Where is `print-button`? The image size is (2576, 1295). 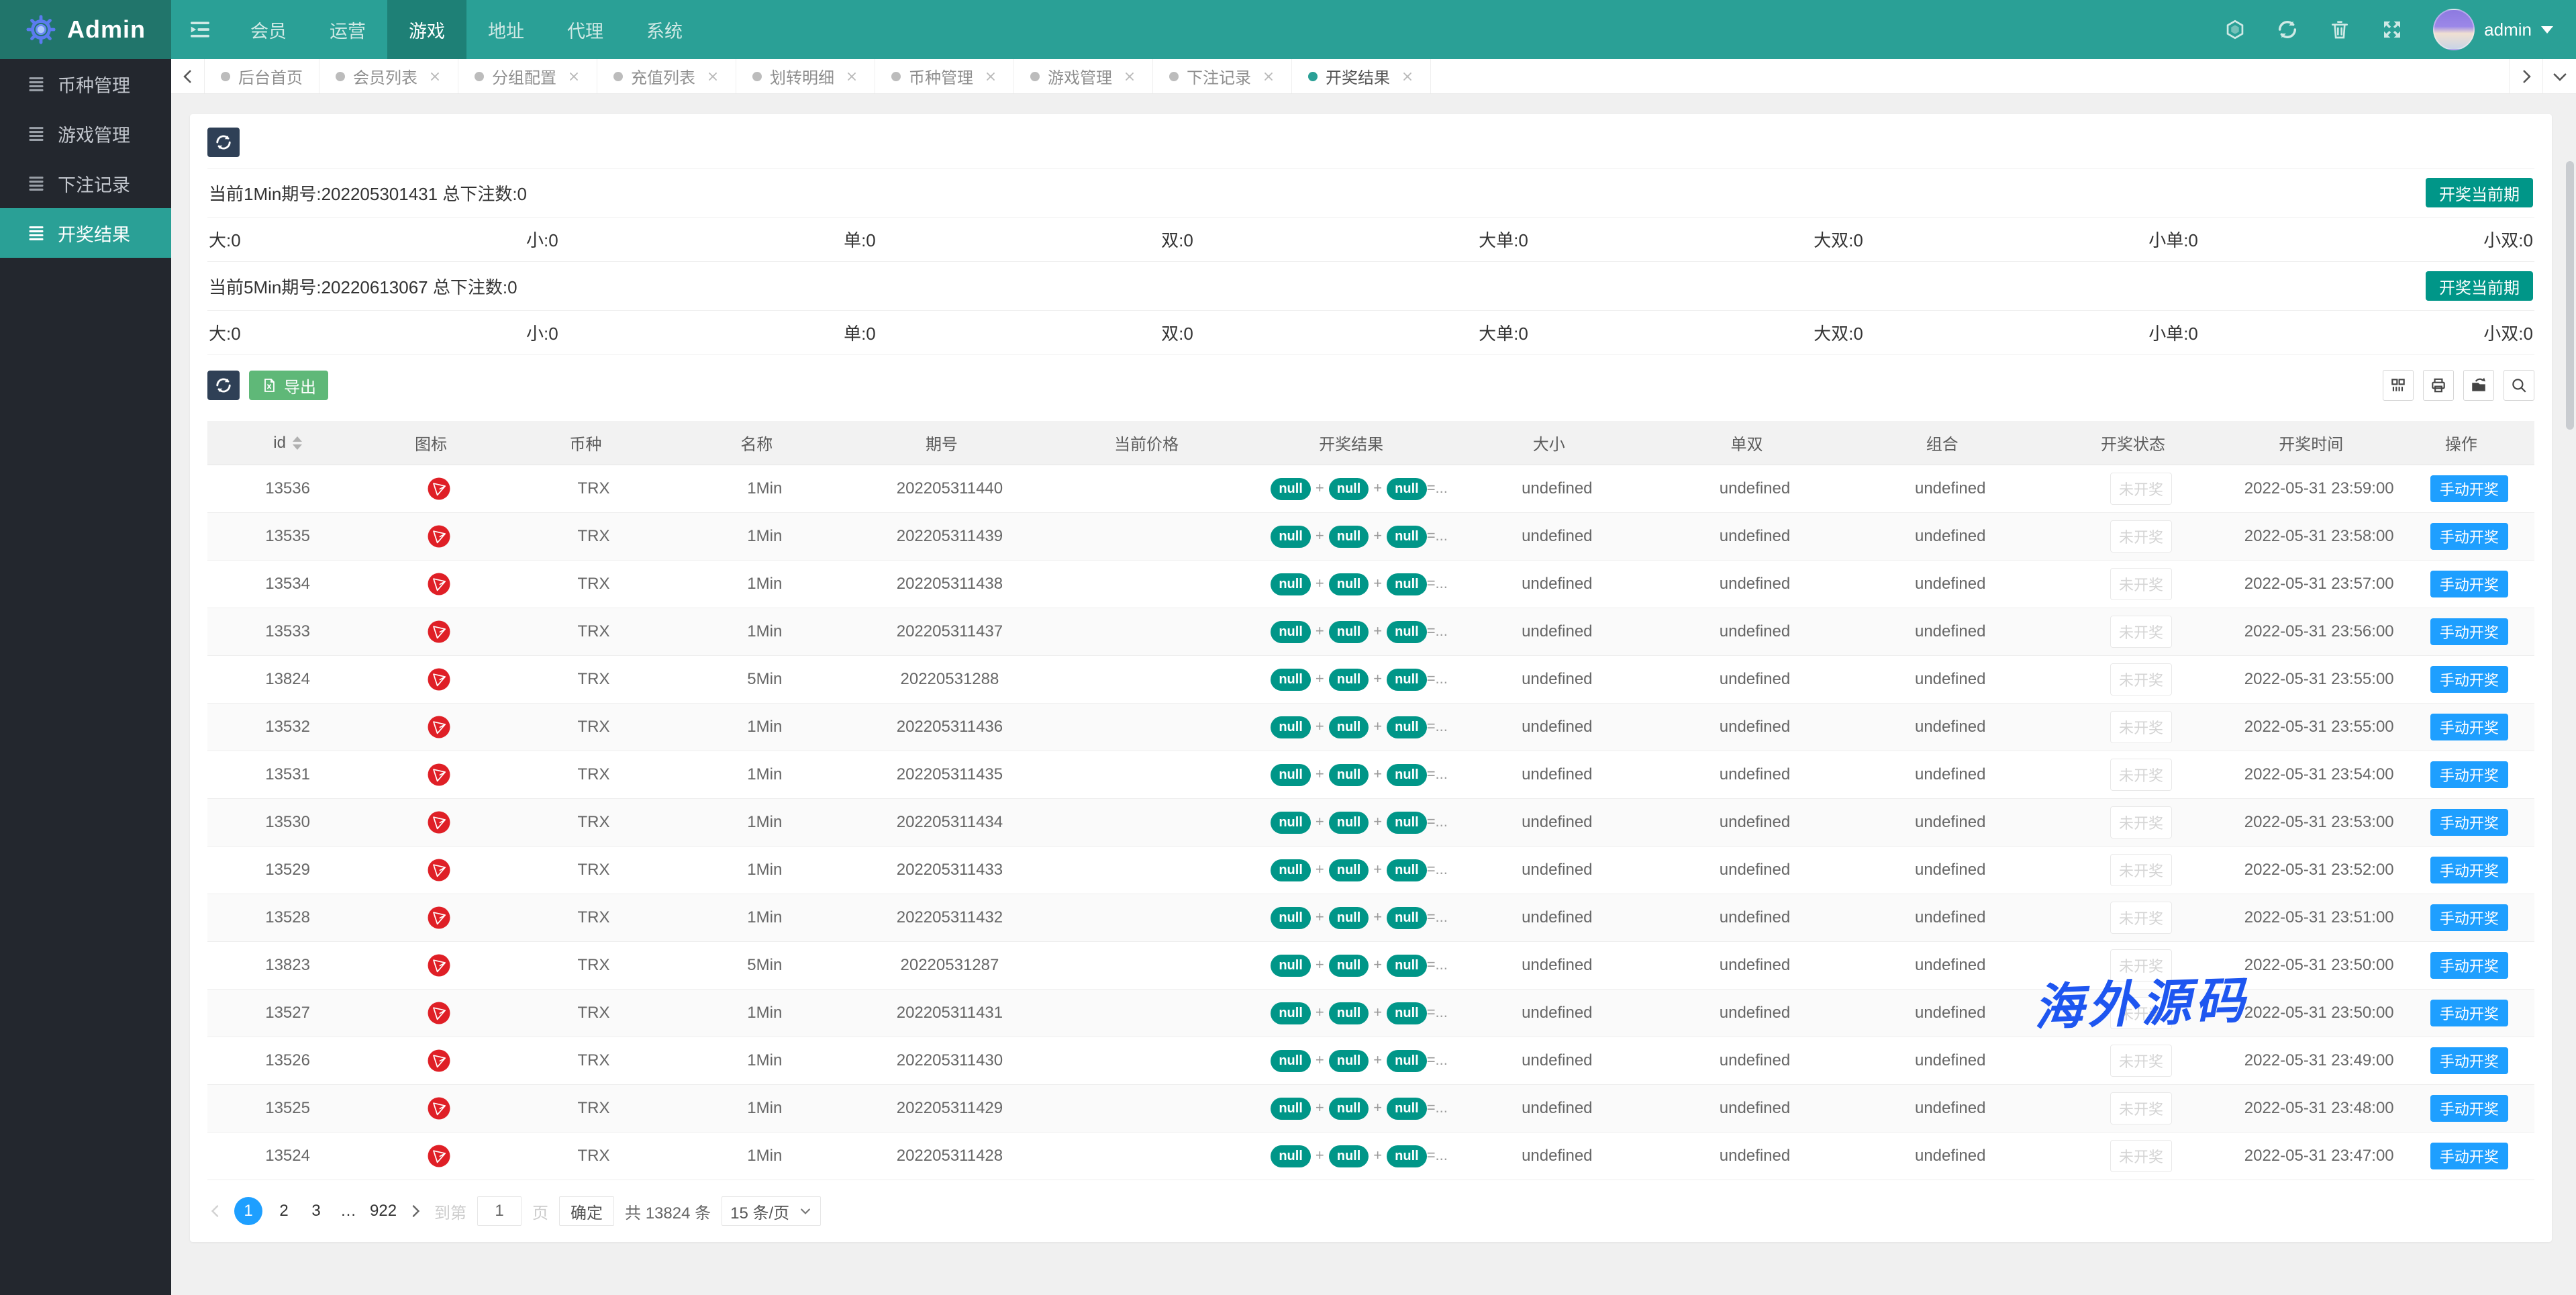 print-button is located at coordinates (2438, 386).